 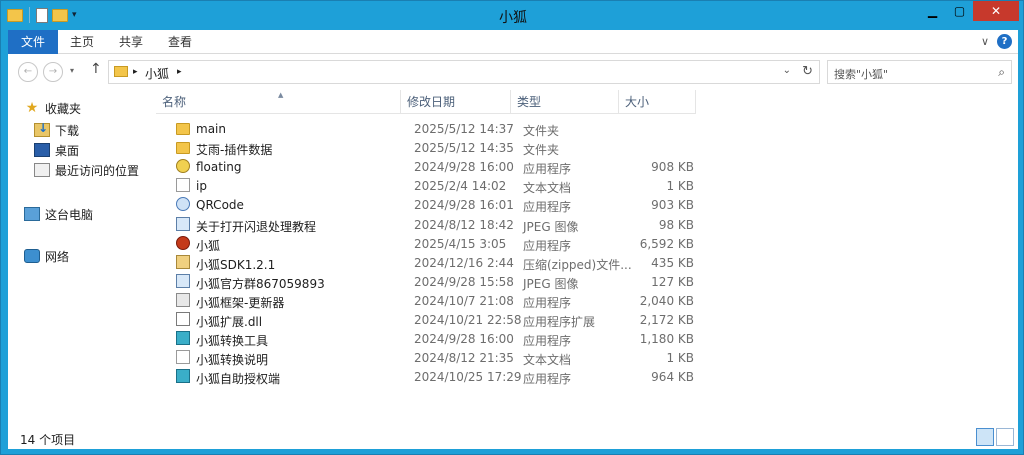 What do you see at coordinates (53, 72) in the screenshot?
I see `forward-button: →` at bounding box center [53, 72].